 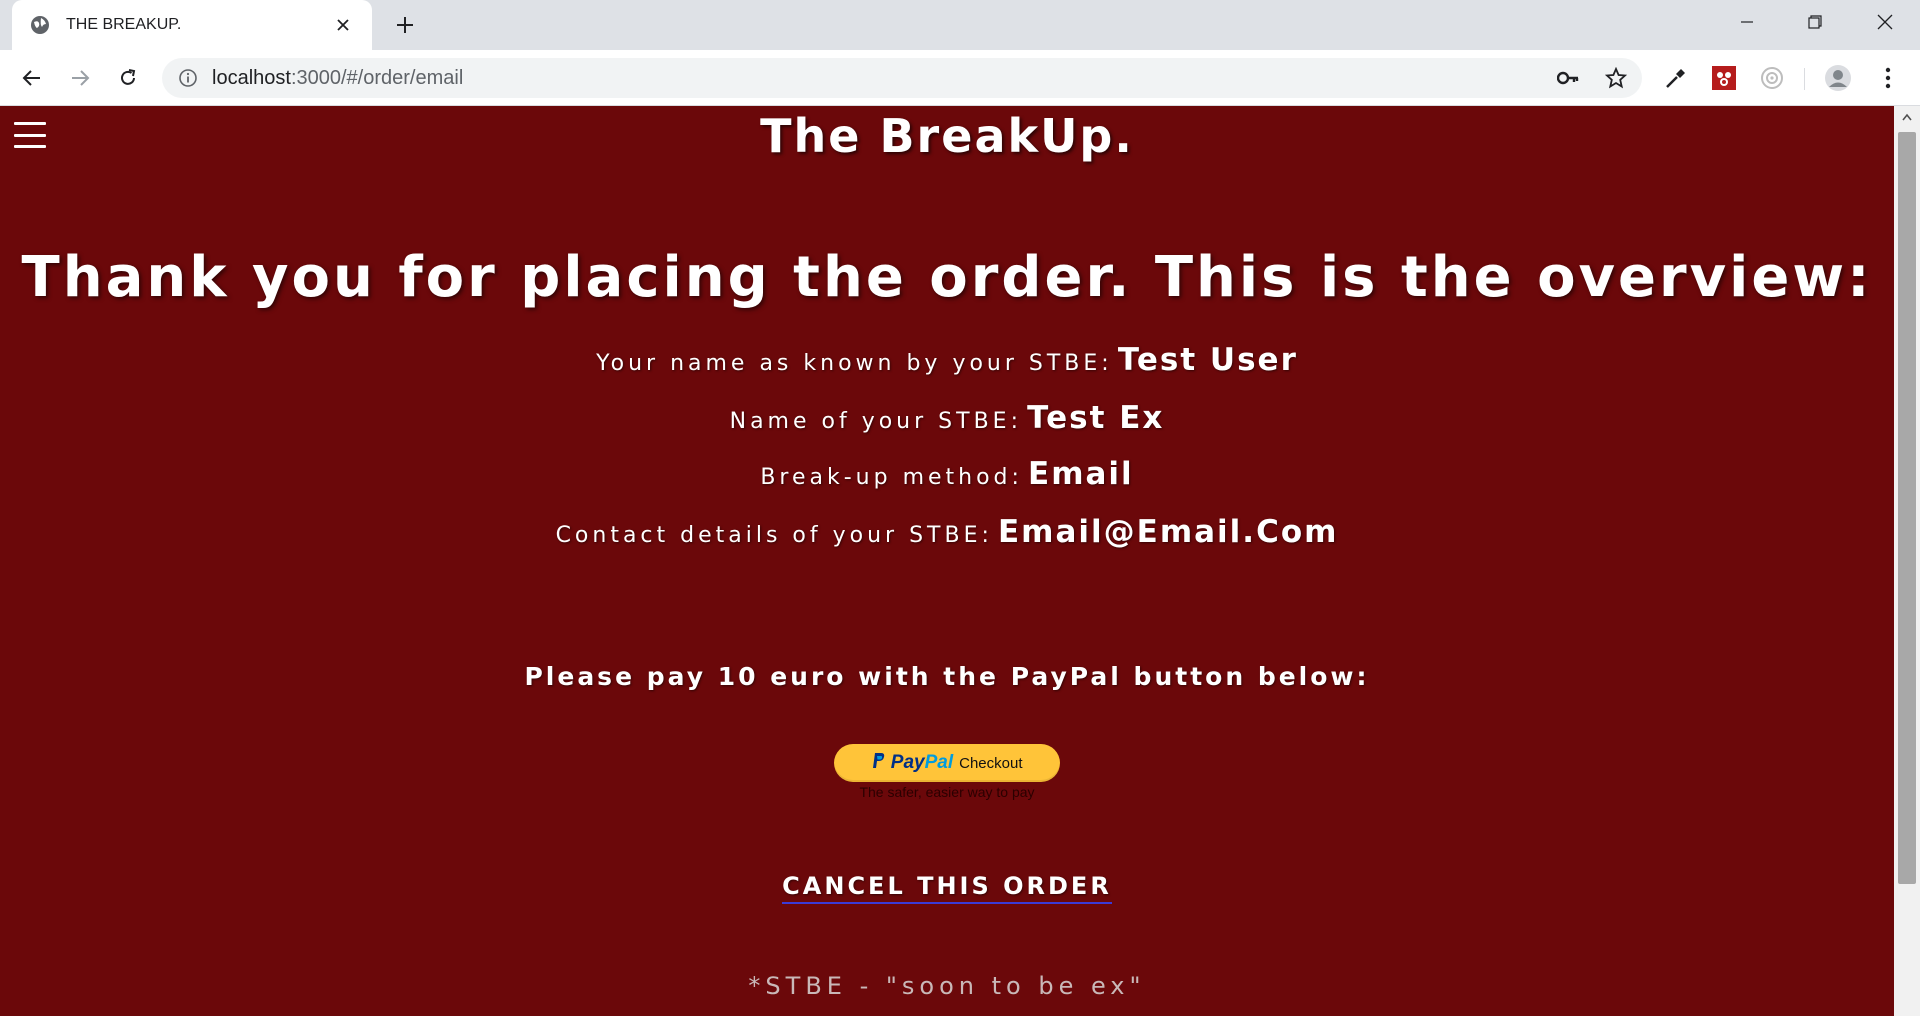 I want to click on tab-strip: THE BREAKUP., so click(x=960, y=25).